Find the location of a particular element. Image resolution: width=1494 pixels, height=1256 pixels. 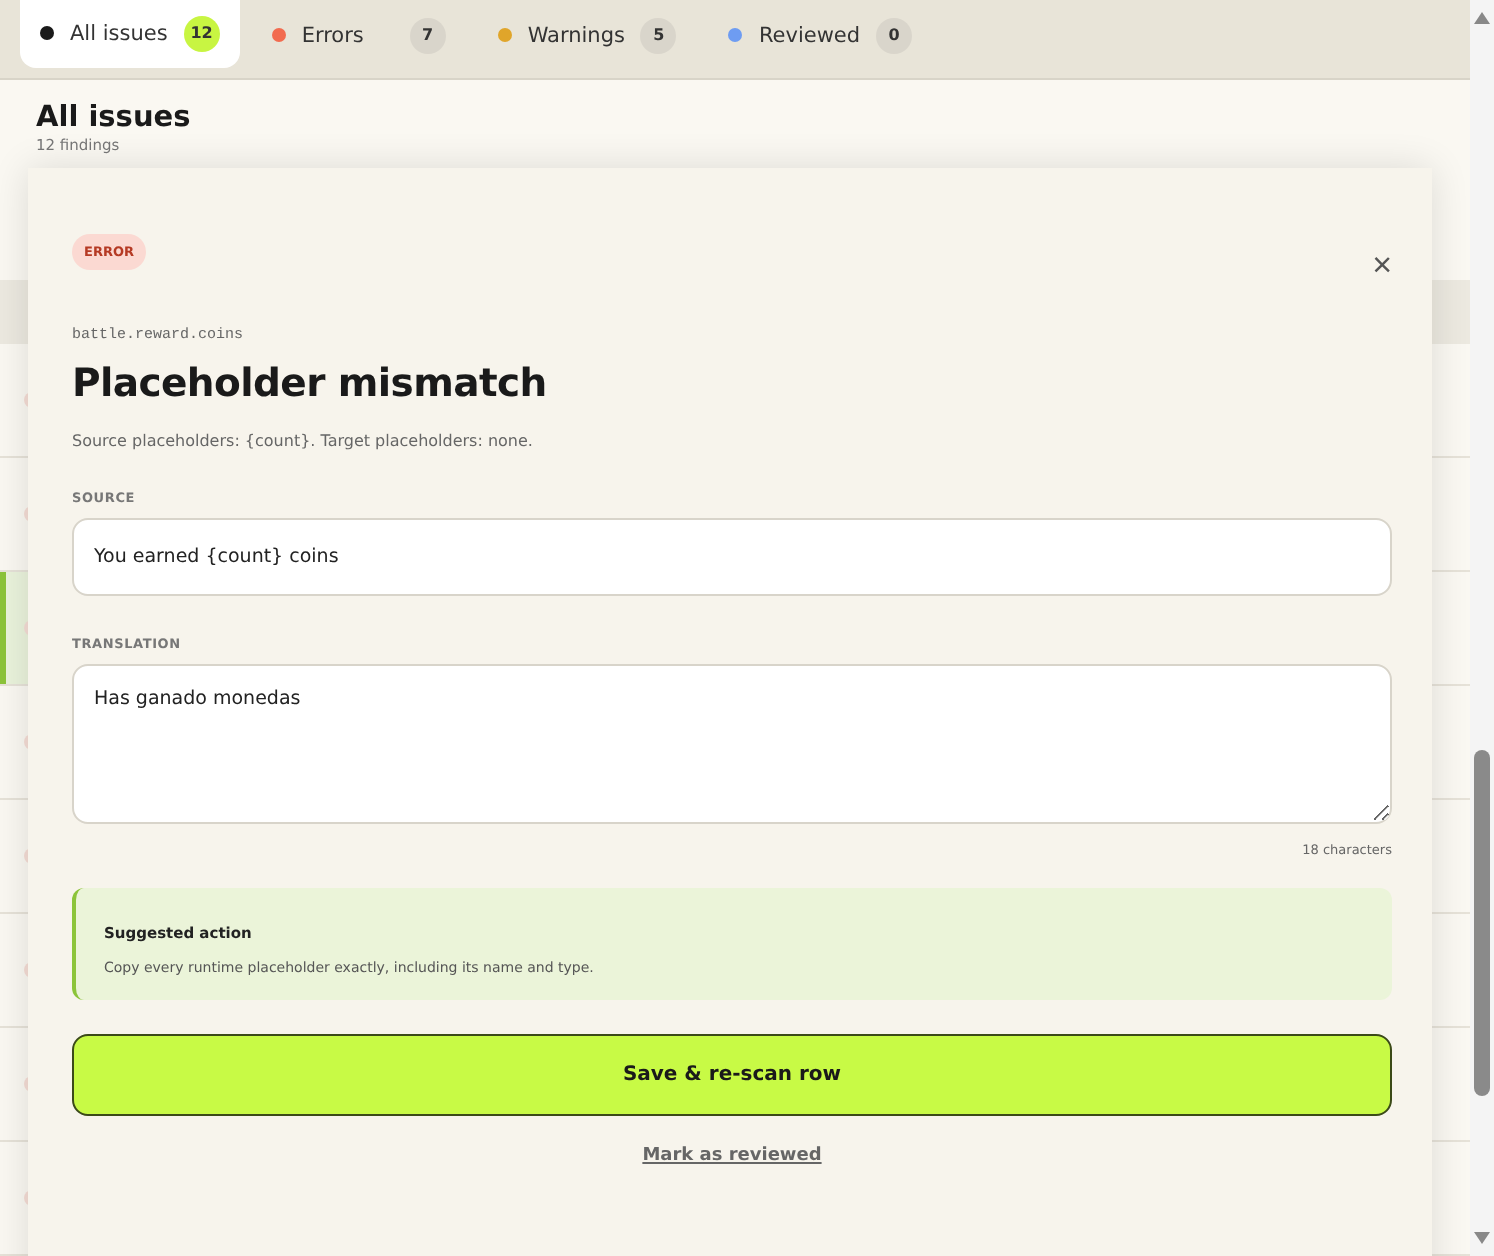

filter-tab: Reviewed 0 is located at coordinates (820, 35).